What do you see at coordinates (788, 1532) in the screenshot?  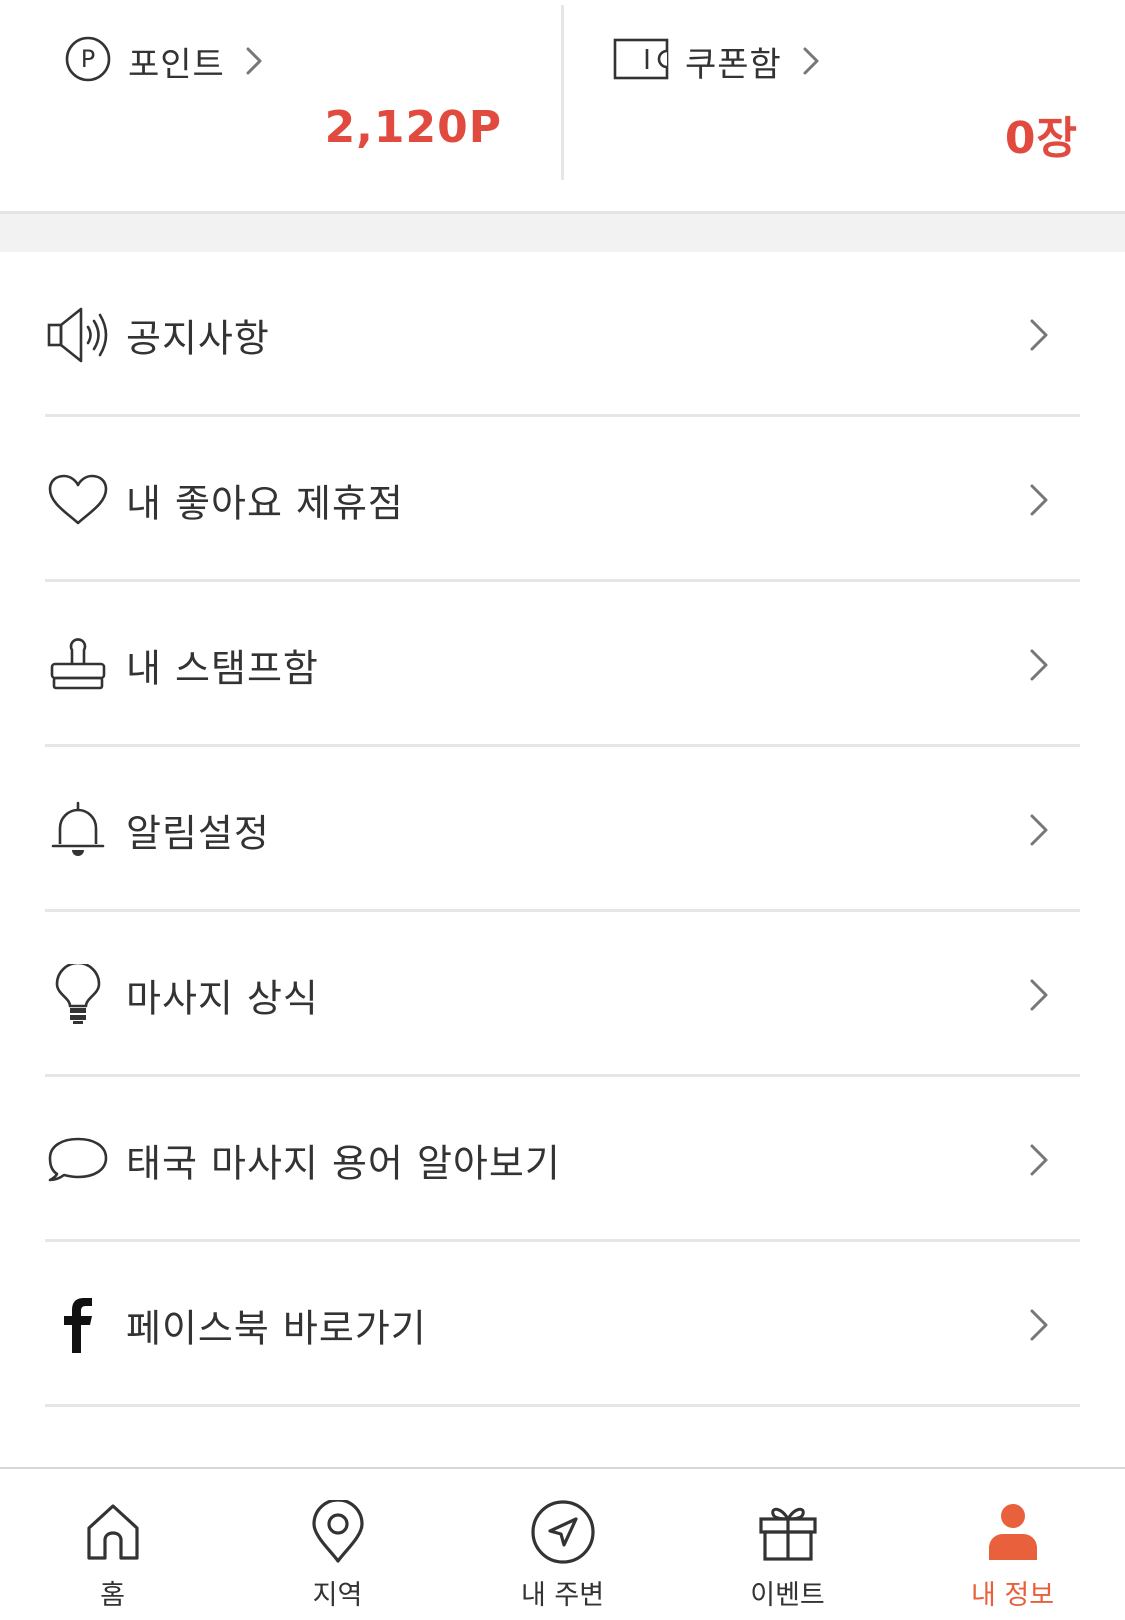 I see `gift-icon` at bounding box center [788, 1532].